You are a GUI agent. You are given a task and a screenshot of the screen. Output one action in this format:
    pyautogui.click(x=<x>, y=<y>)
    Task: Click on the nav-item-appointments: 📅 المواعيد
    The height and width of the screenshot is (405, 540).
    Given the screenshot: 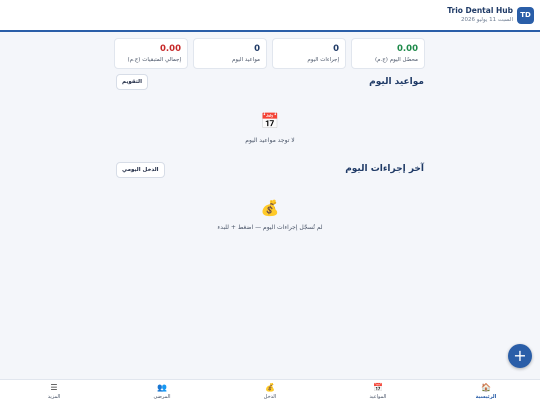 What is the action you would take?
    pyautogui.click(x=378, y=391)
    